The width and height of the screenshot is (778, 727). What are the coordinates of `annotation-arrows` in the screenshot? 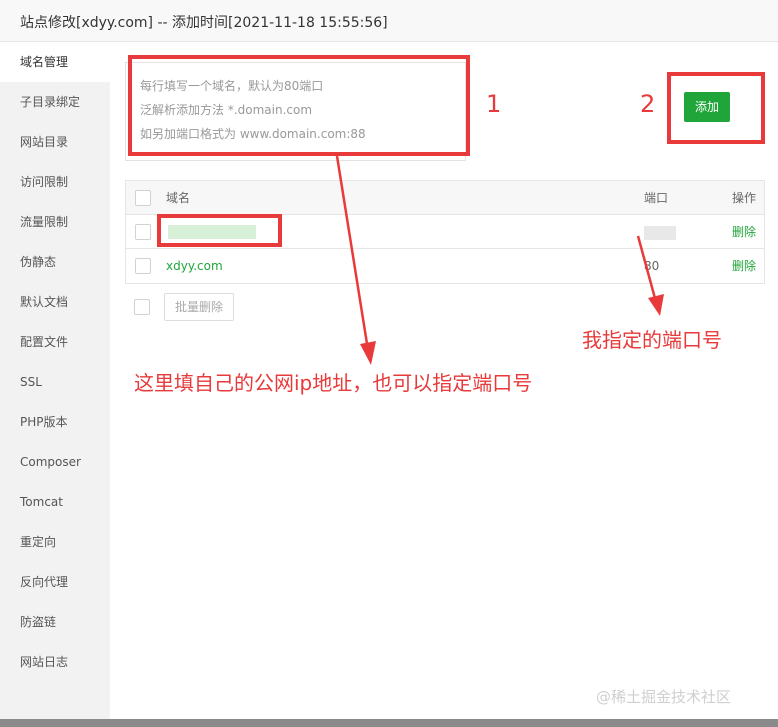 It's located at (499, 260).